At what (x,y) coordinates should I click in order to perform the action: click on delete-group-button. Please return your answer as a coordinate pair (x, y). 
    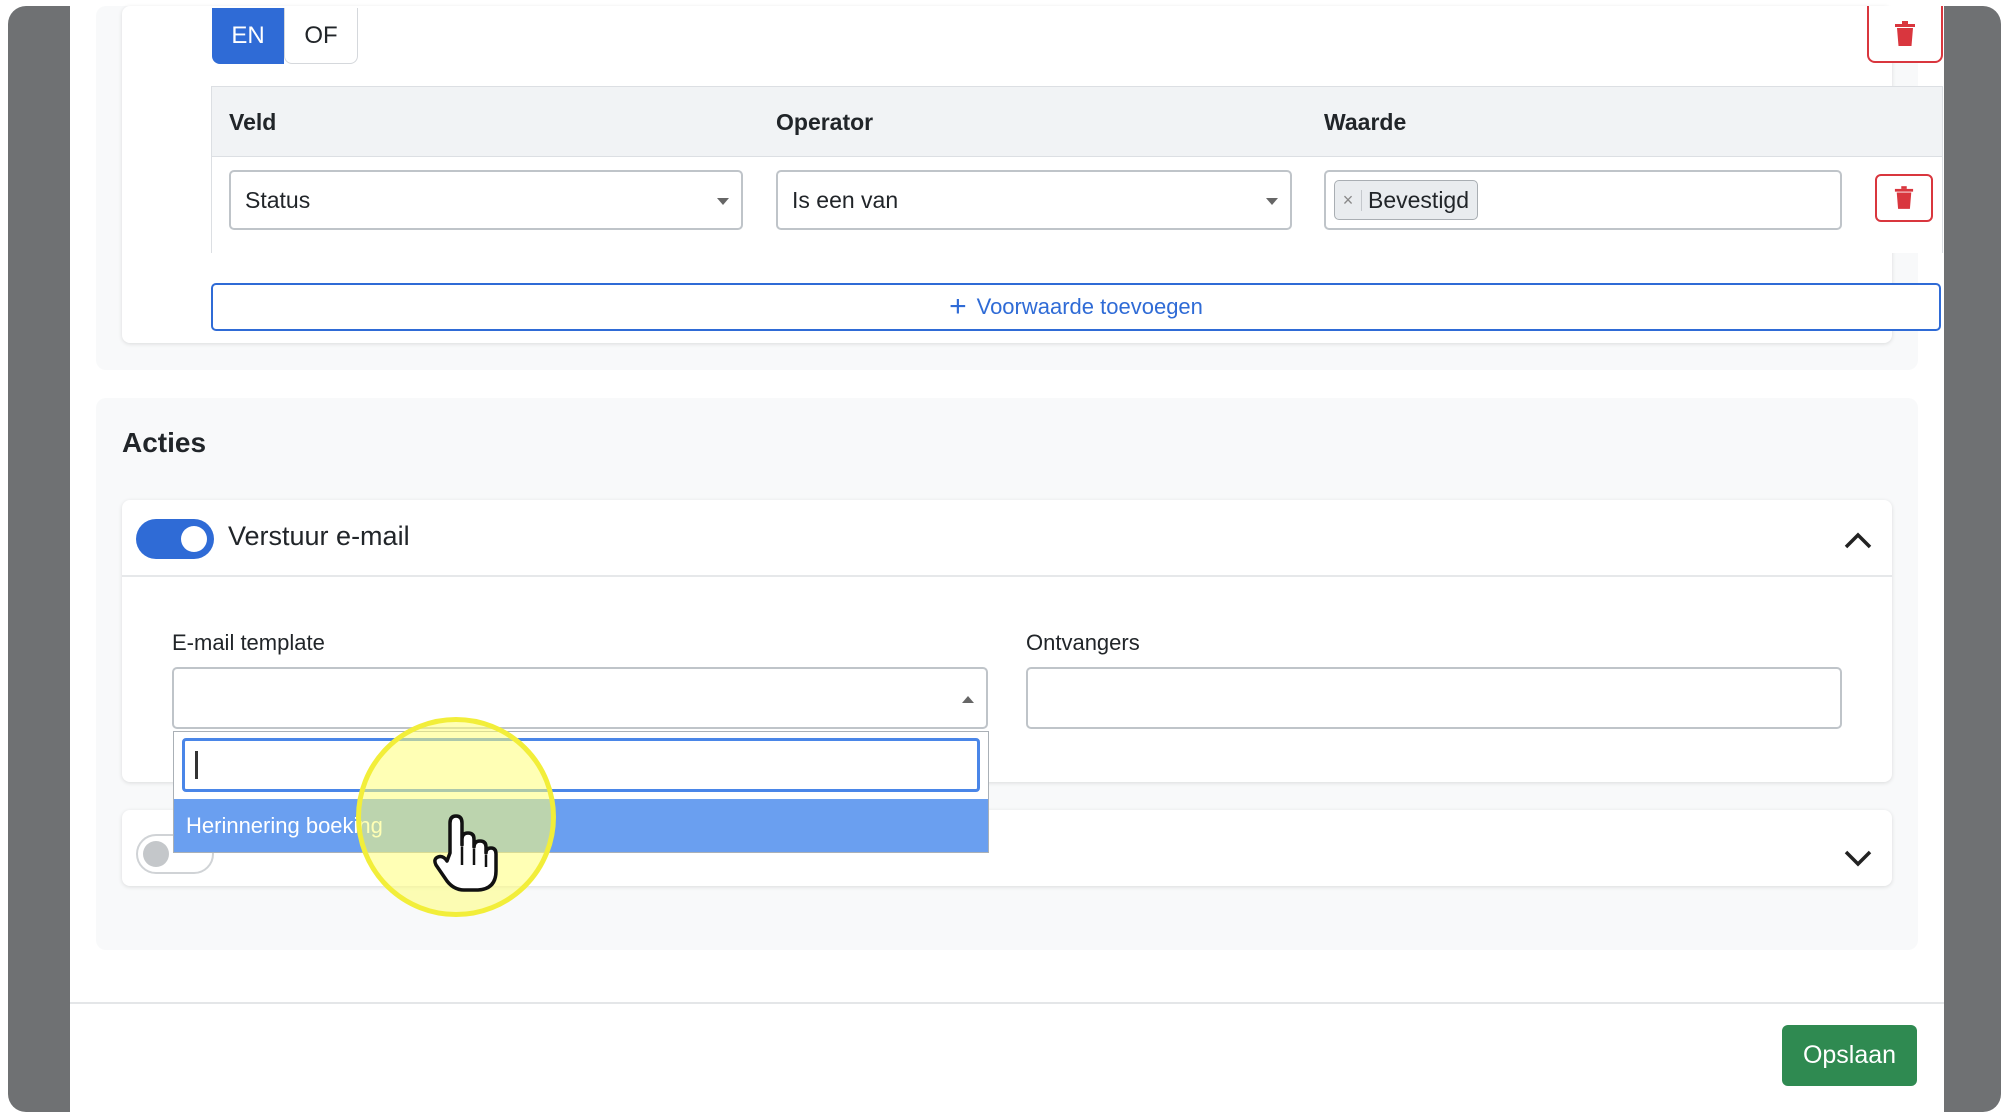
    Looking at the image, I should click on (1905, 34).